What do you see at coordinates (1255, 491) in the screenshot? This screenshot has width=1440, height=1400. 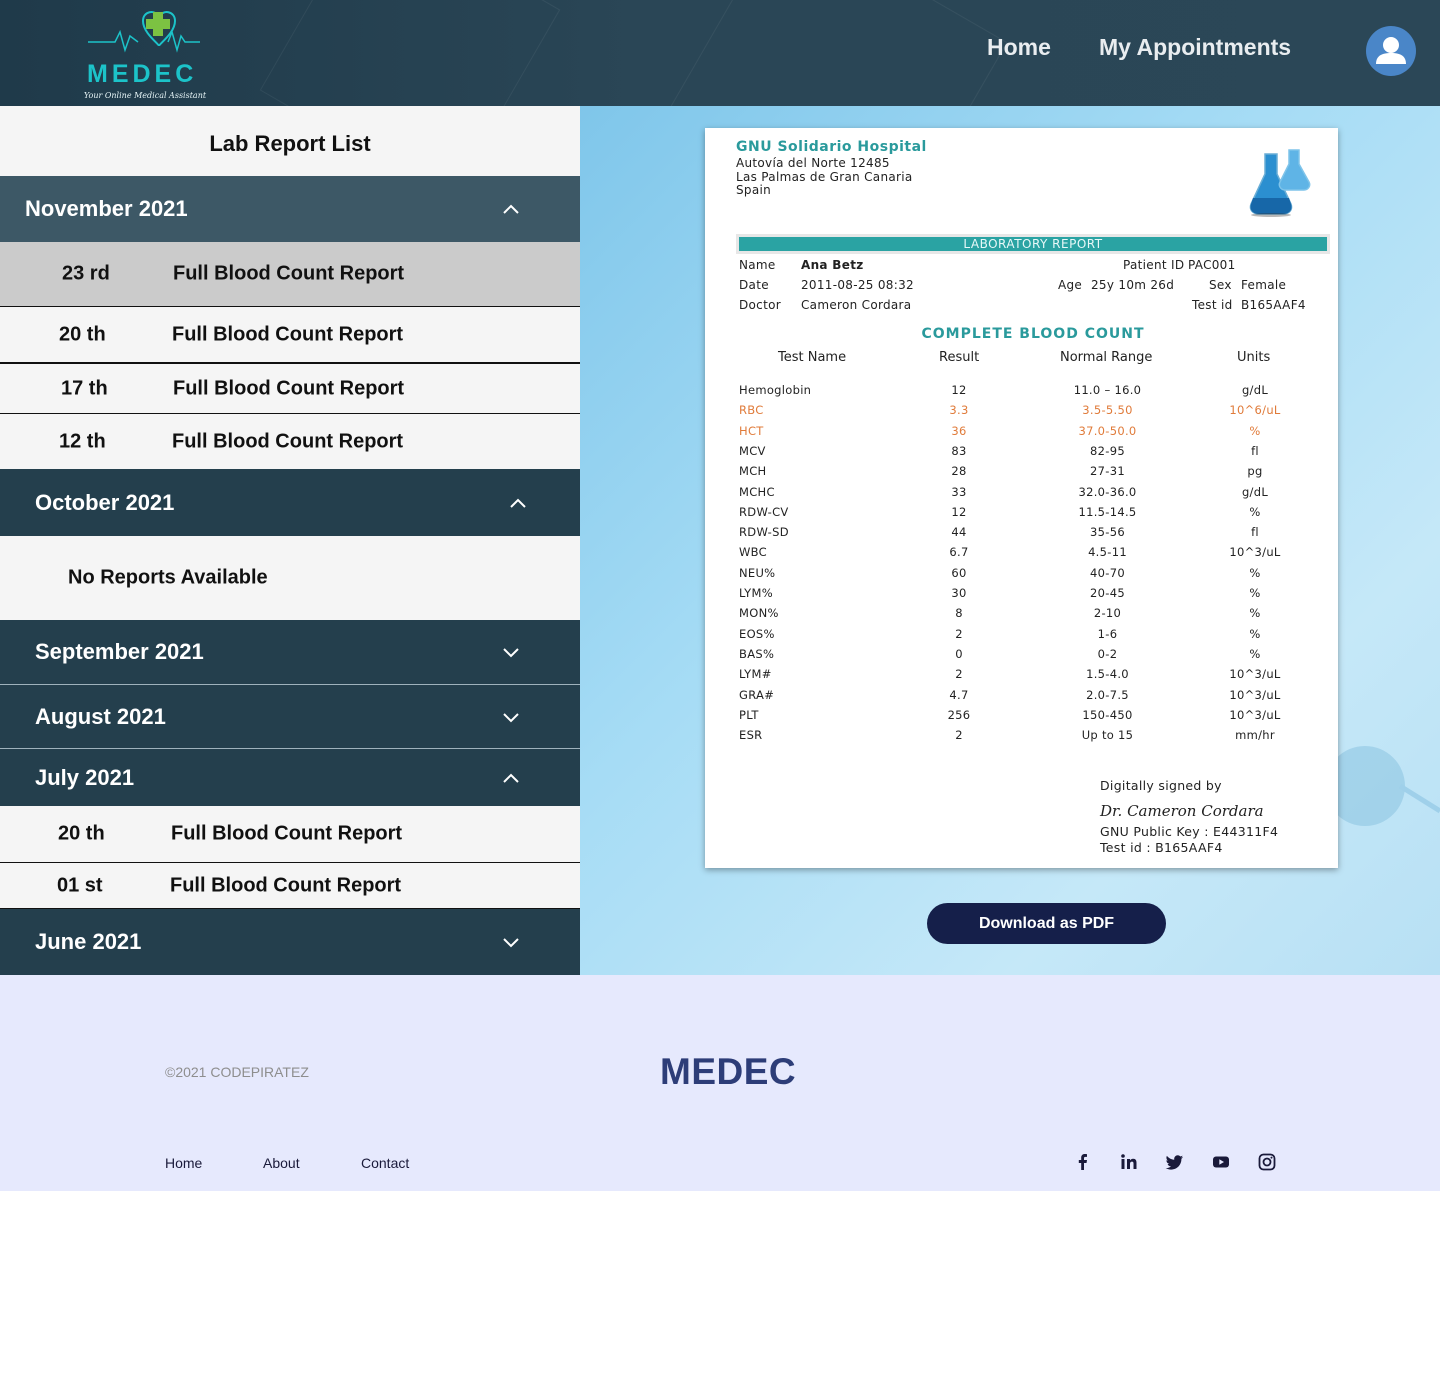 I see `test-unit: g/dL` at bounding box center [1255, 491].